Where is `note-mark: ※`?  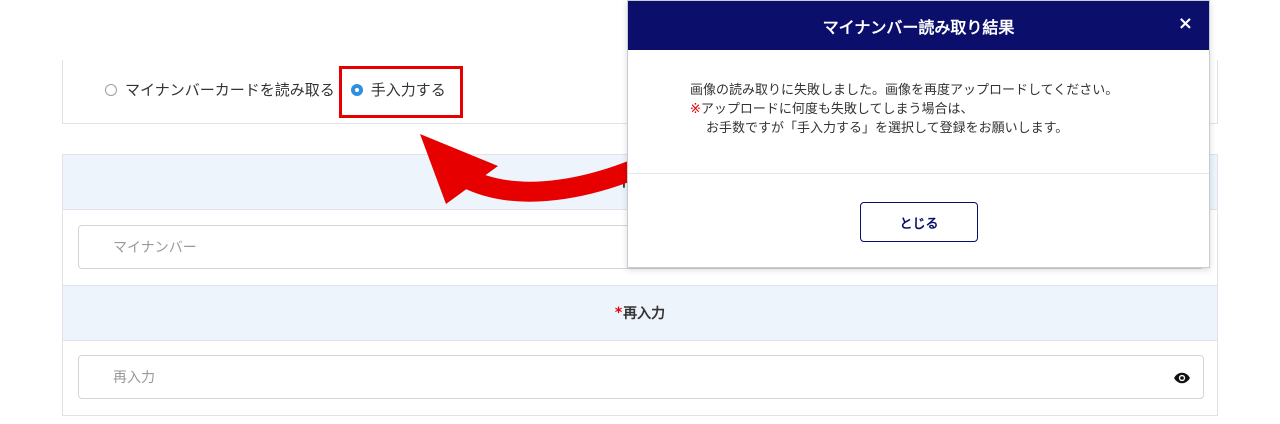 note-mark: ※ is located at coordinates (695, 109).